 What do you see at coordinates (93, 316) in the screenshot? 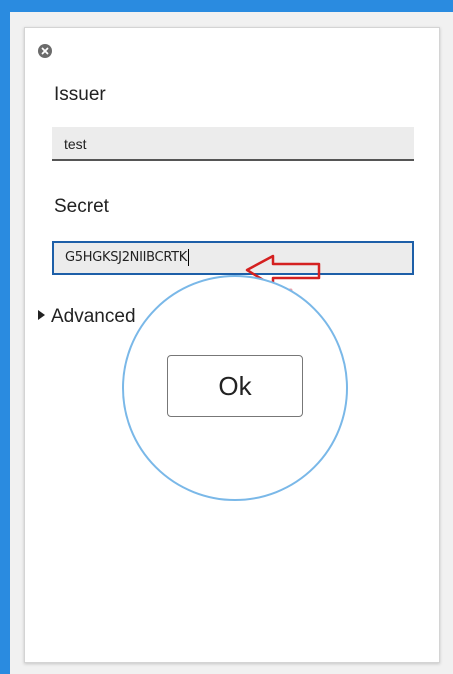
I see `advanced-label: Advanced` at bounding box center [93, 316].